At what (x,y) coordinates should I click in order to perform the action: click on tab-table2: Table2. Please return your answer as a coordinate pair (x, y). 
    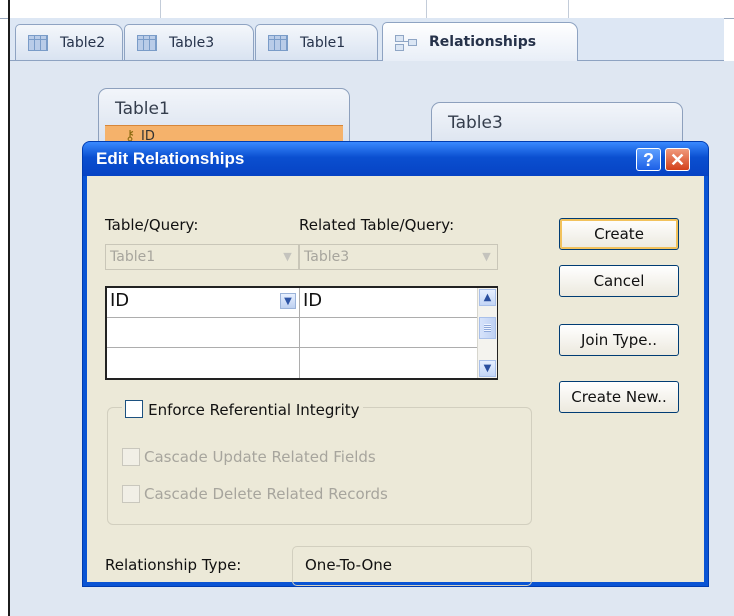
    Looking at the image, I should click on (69, 42).